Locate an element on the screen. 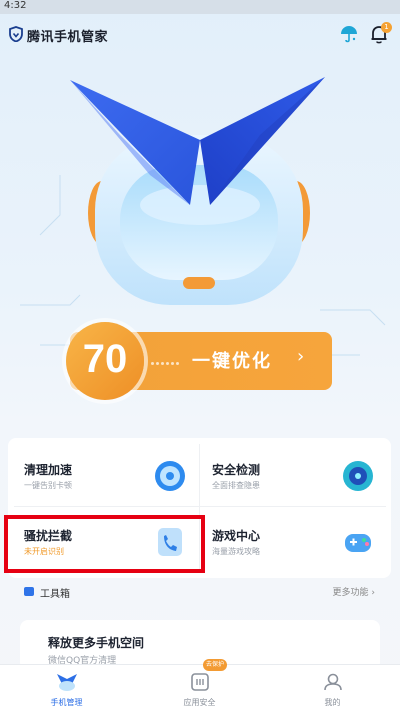 The height and width of the screenshot is (711, 400). gamepad-icon is located at coordinates (358, 543).